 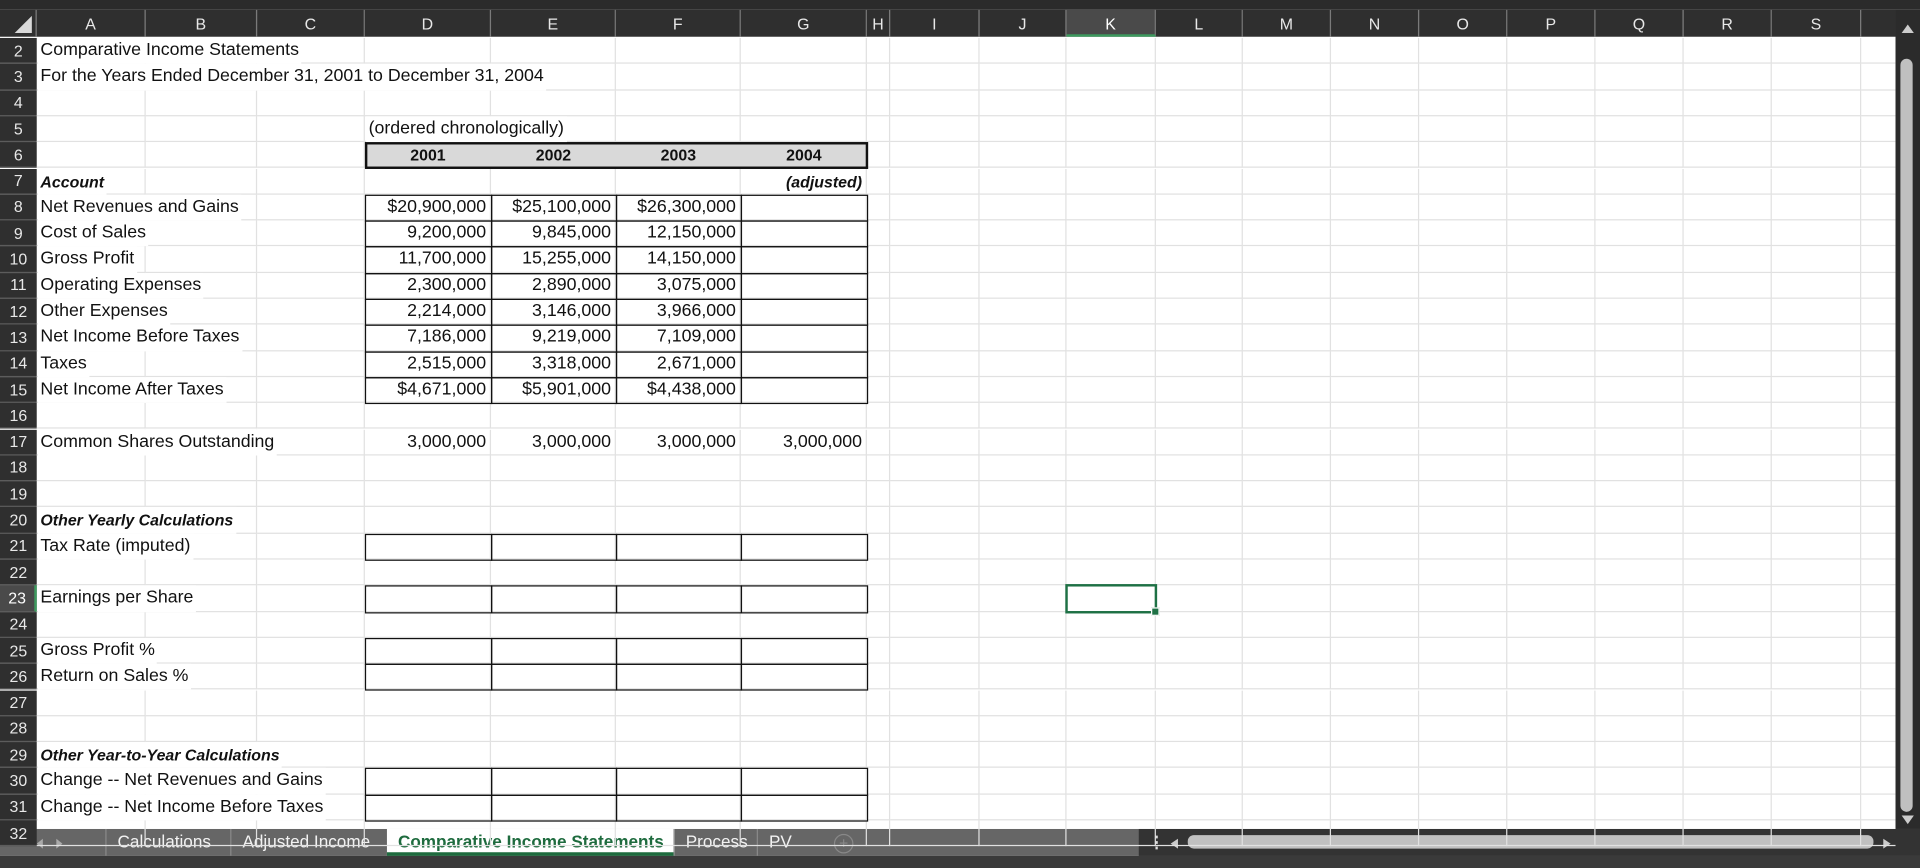 What do you see at coordinates (1816, 23) in the screenshot?
I see `column-header-s: S` at bounding box center [1816, 23].